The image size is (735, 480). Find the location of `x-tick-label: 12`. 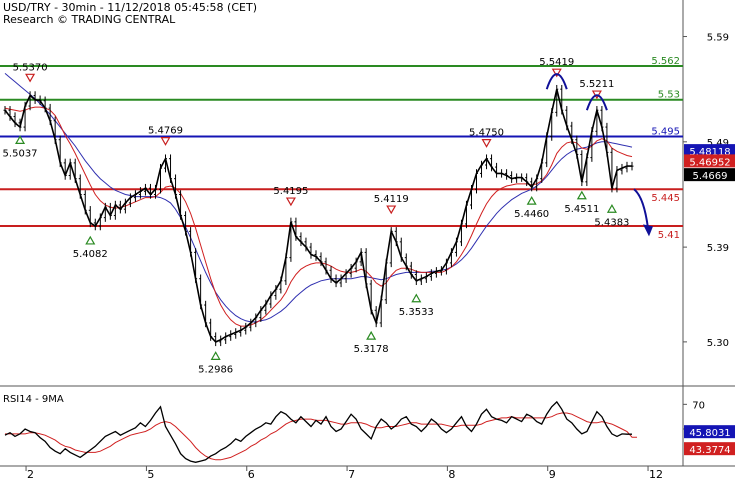

x-tick-label: 12 is located at coordinates (656, 474).